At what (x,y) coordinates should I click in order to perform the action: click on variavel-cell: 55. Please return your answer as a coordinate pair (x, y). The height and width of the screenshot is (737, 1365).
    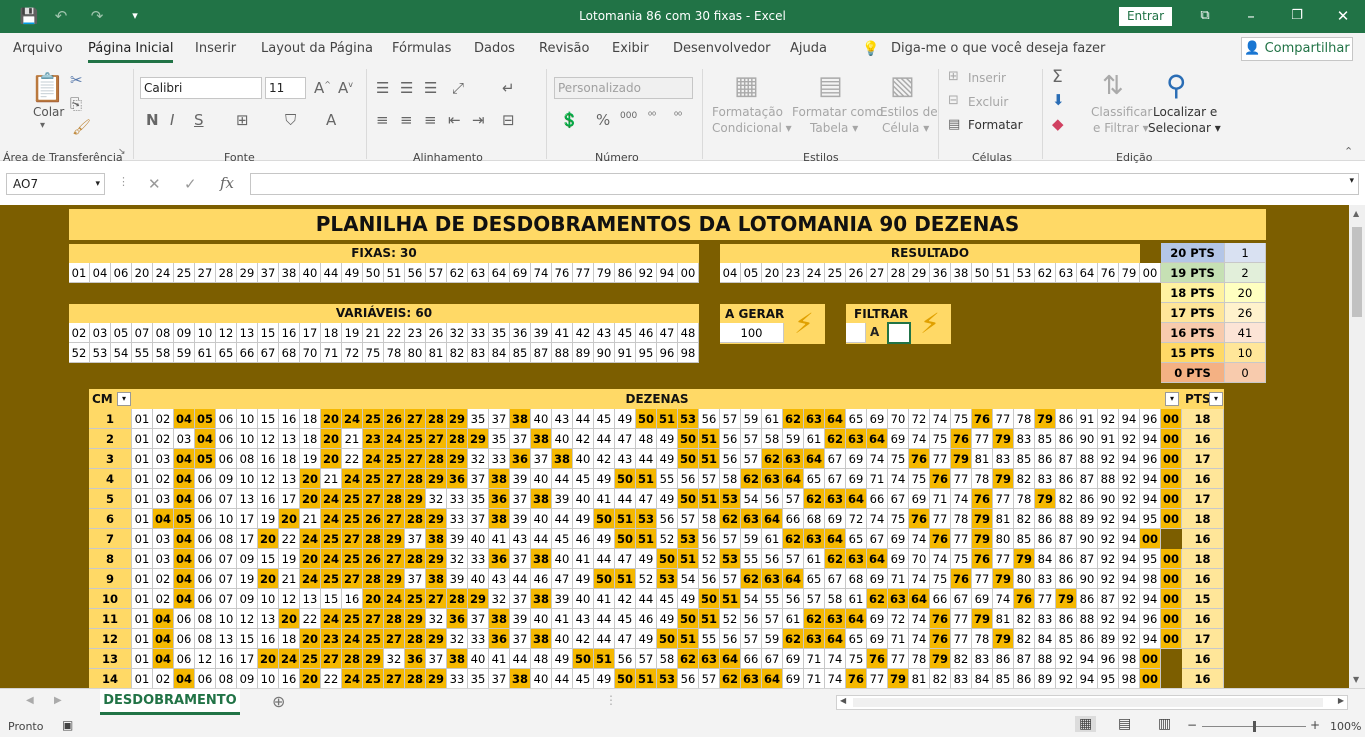
    Looking at the image, I should click on (142, 353).